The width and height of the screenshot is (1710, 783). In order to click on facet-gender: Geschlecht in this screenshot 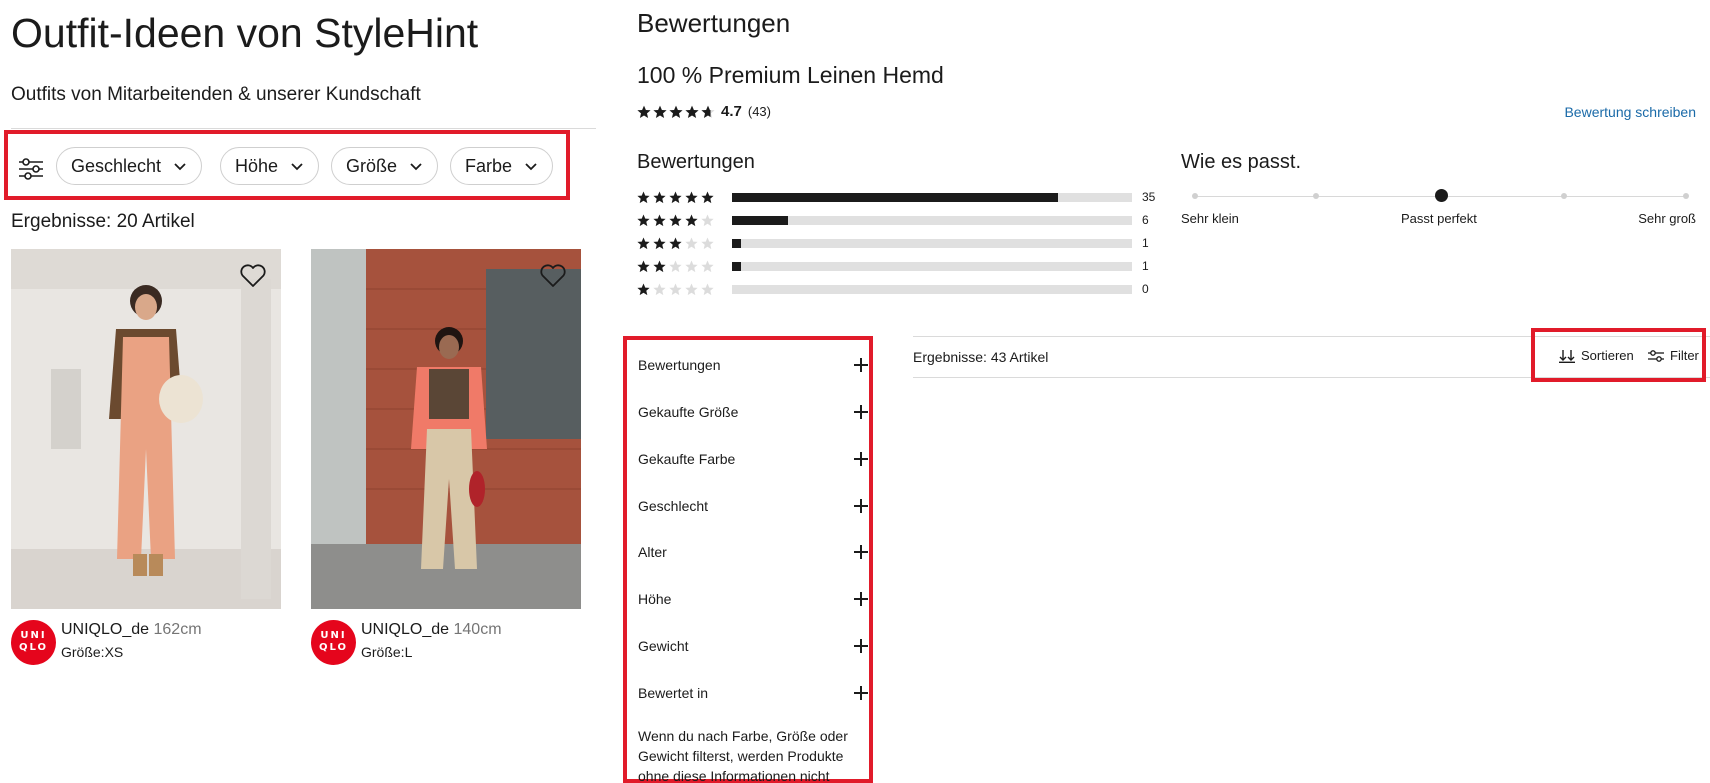, I will do `click(753, 506)`.